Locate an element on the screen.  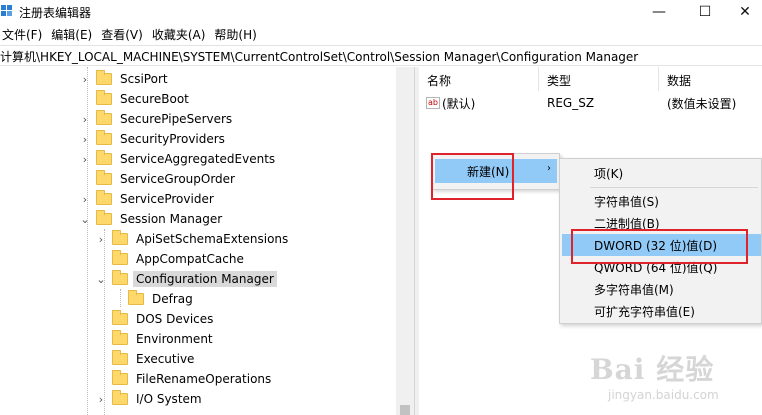
tree-item-dos-devices: DOS Devices is located at coordinates (156, 319).